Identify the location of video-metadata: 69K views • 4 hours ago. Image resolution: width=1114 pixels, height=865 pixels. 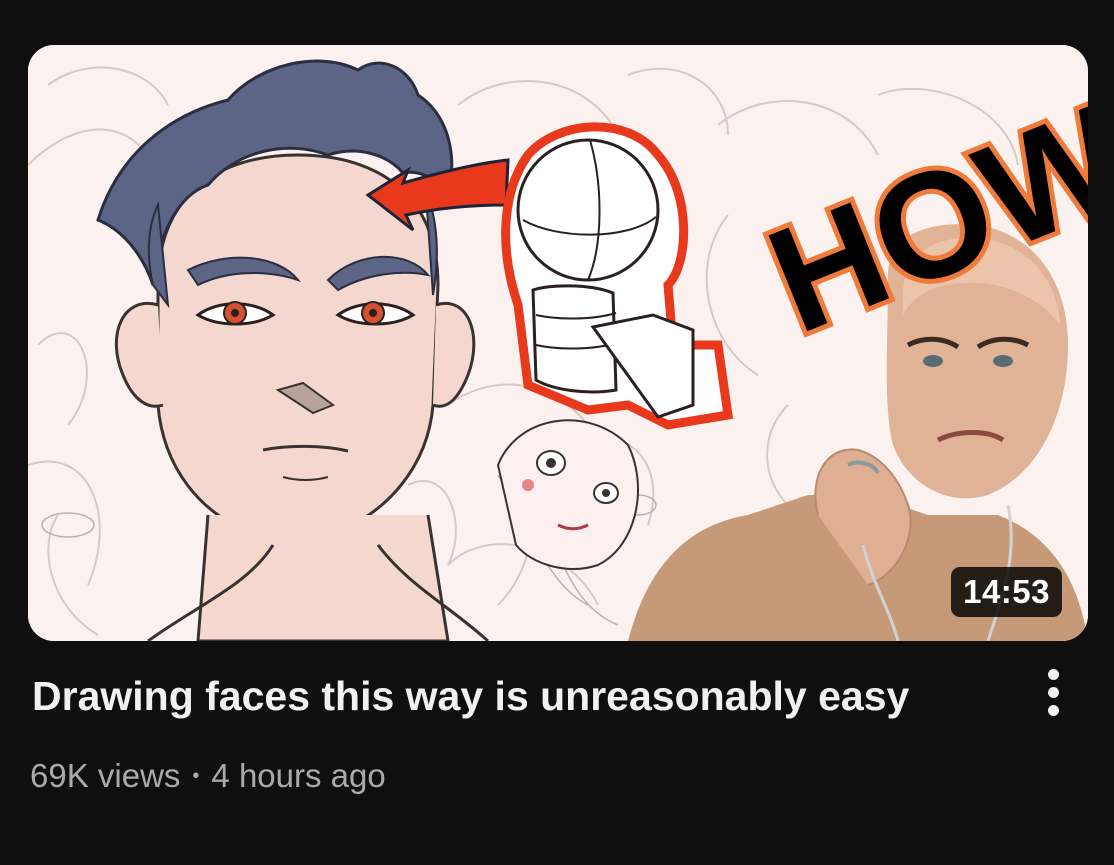
(208, 778).